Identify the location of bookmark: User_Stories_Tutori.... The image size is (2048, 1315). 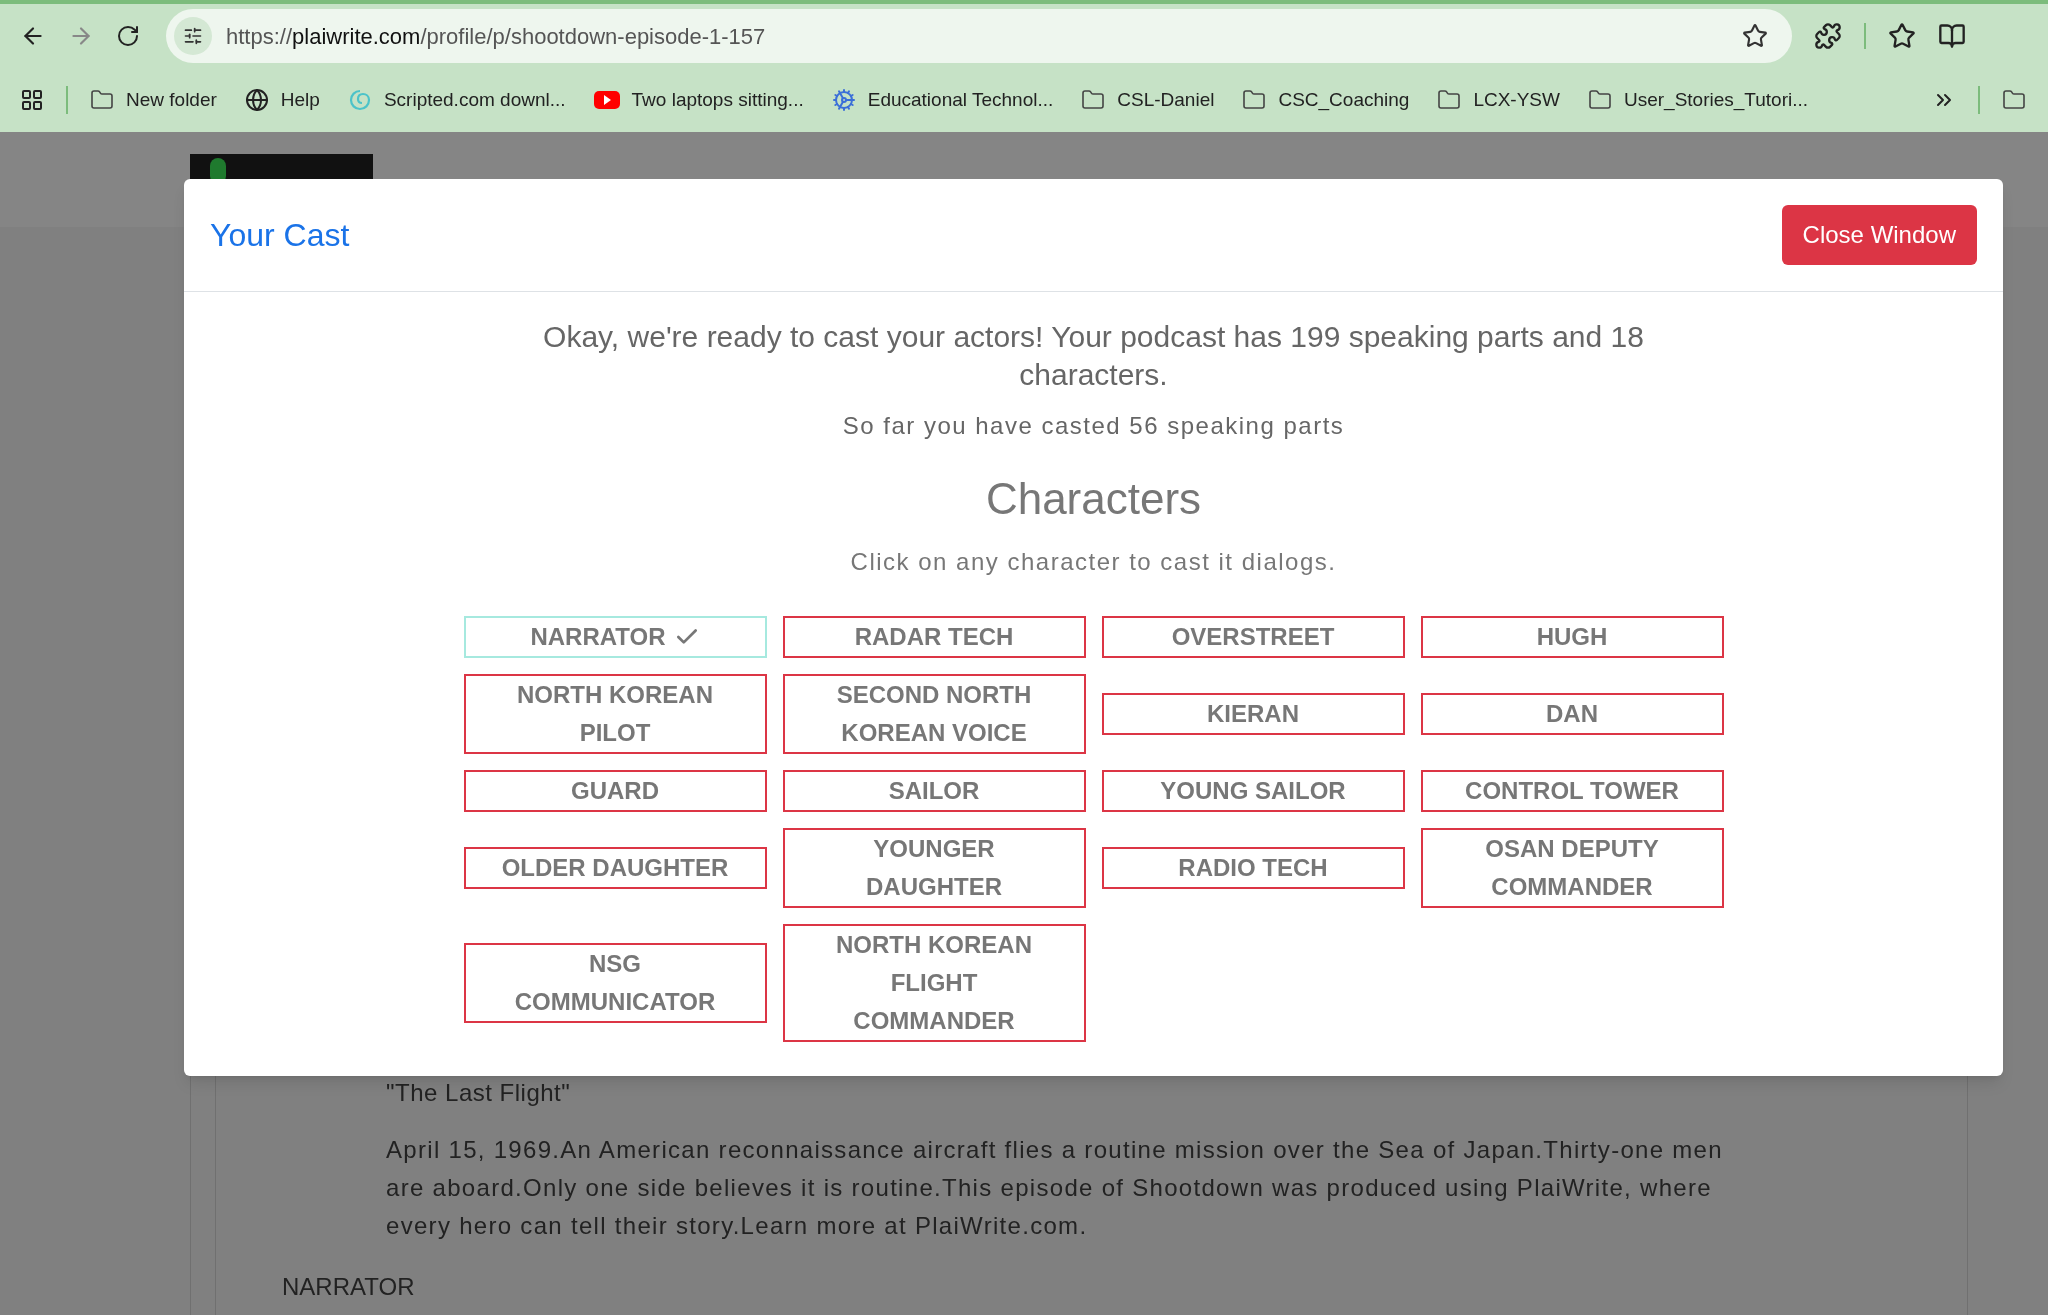
(1701, 100).